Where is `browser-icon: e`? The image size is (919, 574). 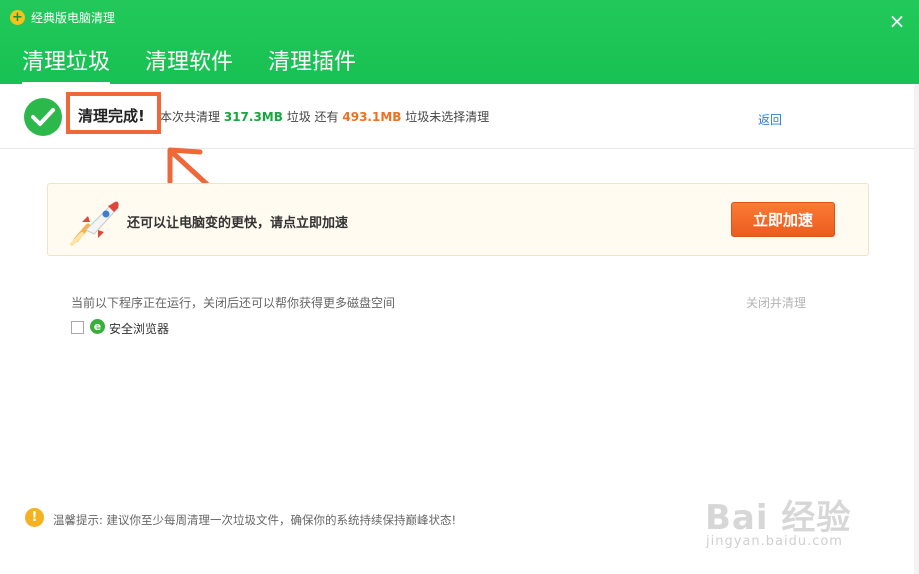 browser-icon: e is located at coordinates (97, 326).